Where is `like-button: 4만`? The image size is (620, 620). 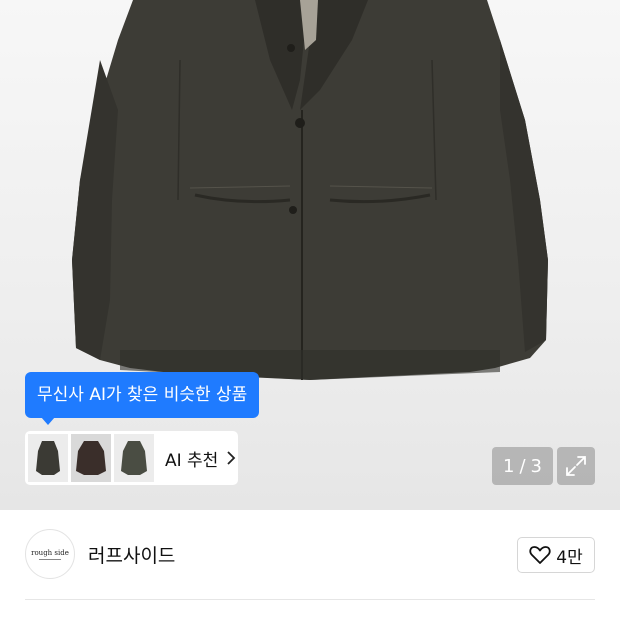 like-button: 4만 is located at coordinates (556, 555).